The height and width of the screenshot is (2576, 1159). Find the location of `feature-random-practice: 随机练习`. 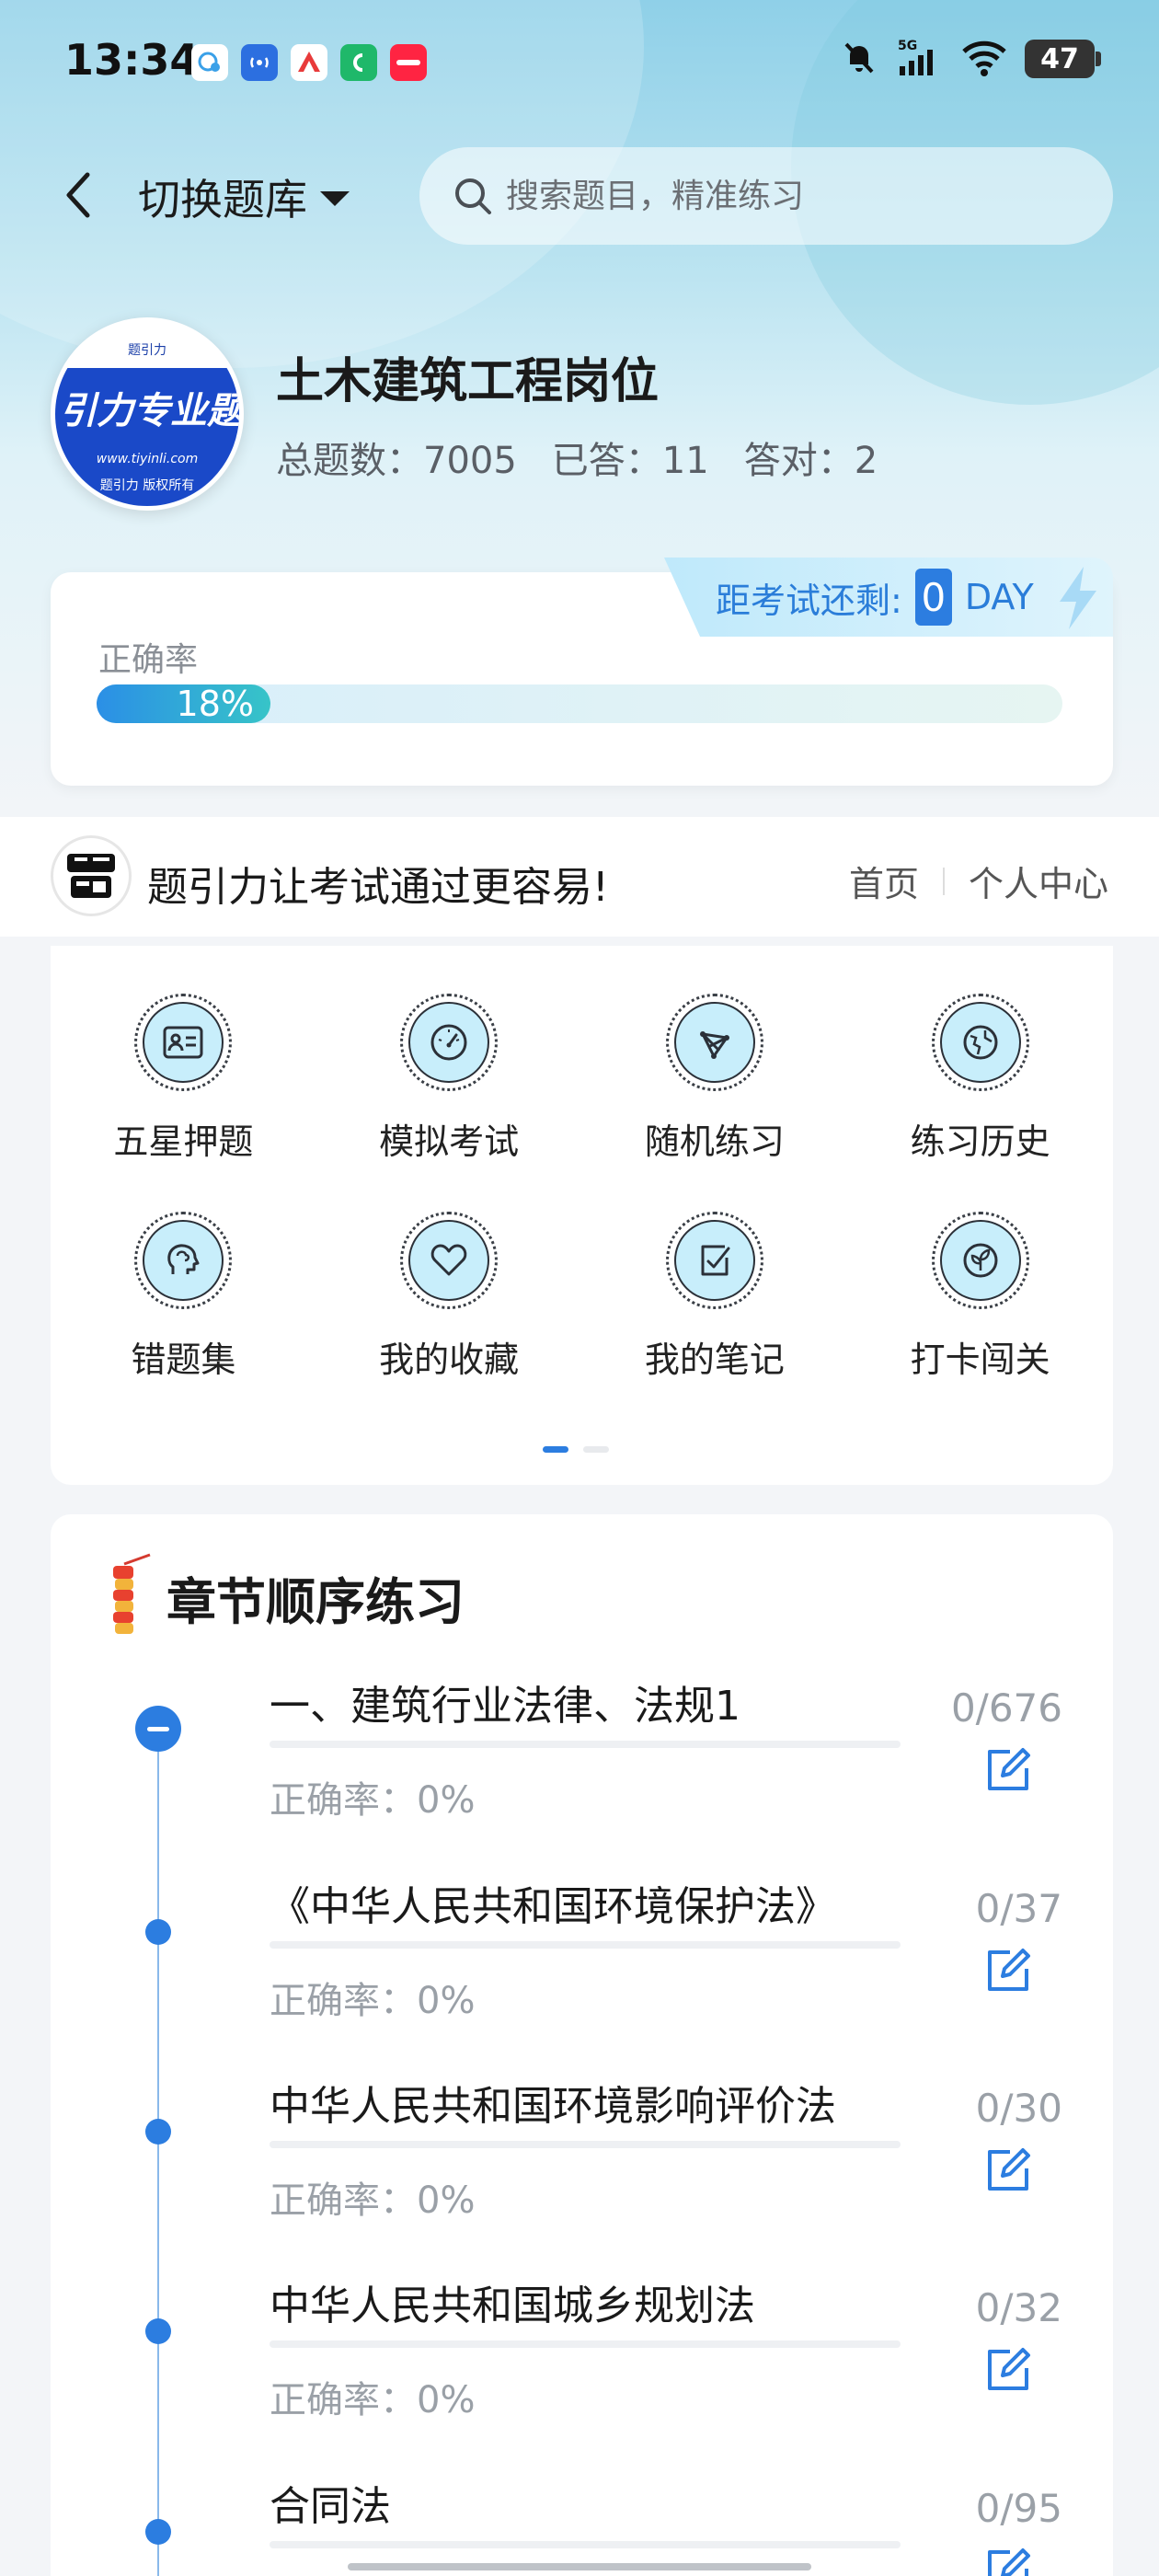

feature-random-practice: 随机练习 is located at coordinates (715, 1079).